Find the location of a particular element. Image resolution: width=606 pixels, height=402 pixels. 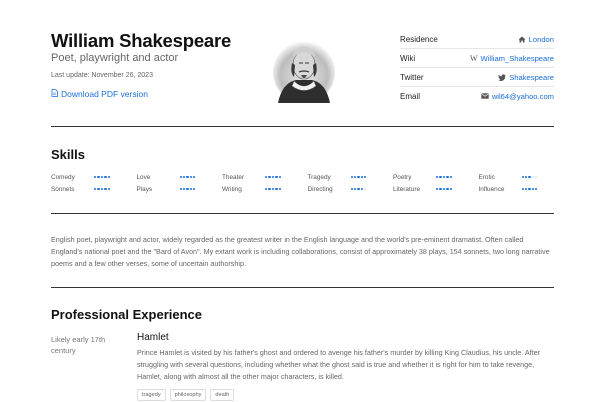

tag: tragedy is located at coordinates (151, 395).